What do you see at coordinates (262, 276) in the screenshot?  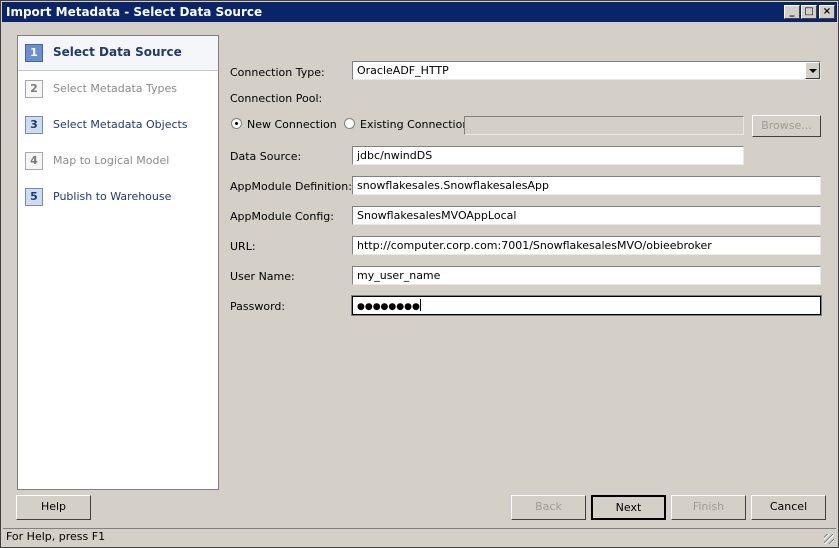 I see `user-name-label: User Name:` at bounding box center [262, 276].